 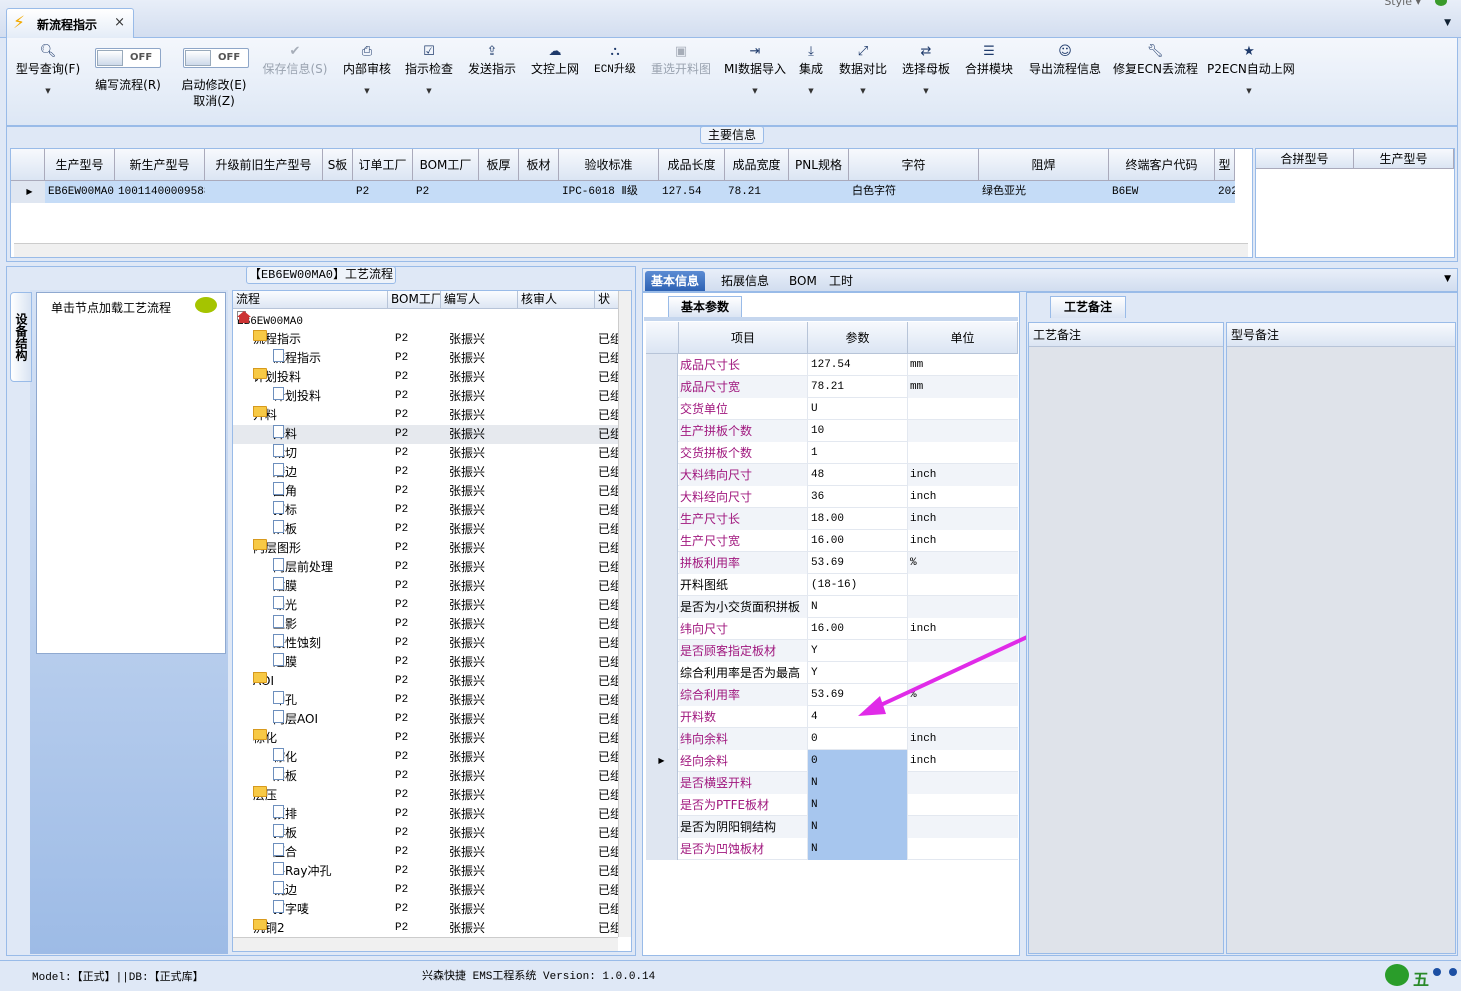 I want to click on ime-toolbar: 五, so click(x=1371, y=976).